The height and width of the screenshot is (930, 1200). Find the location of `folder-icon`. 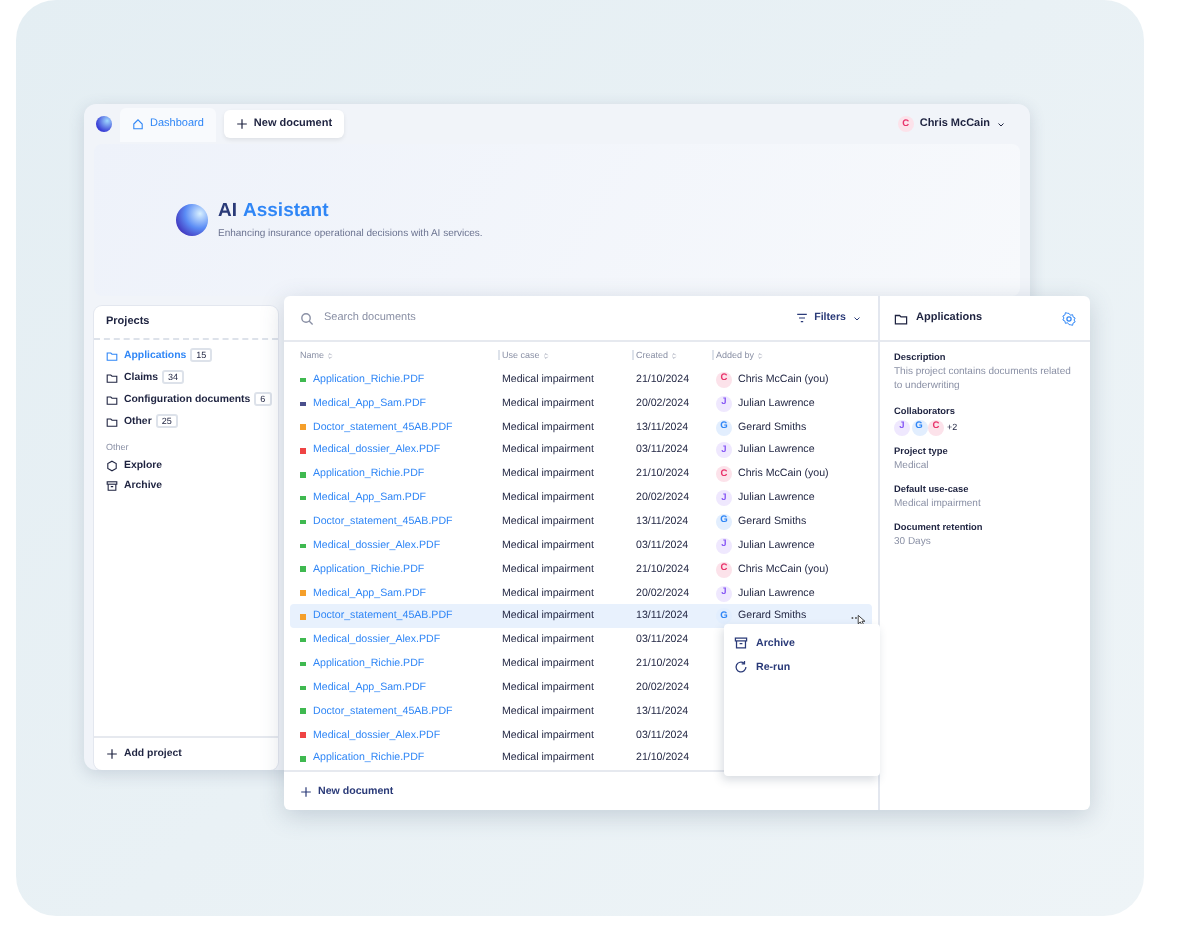

folder-icon is located at coordinates (901, 318).